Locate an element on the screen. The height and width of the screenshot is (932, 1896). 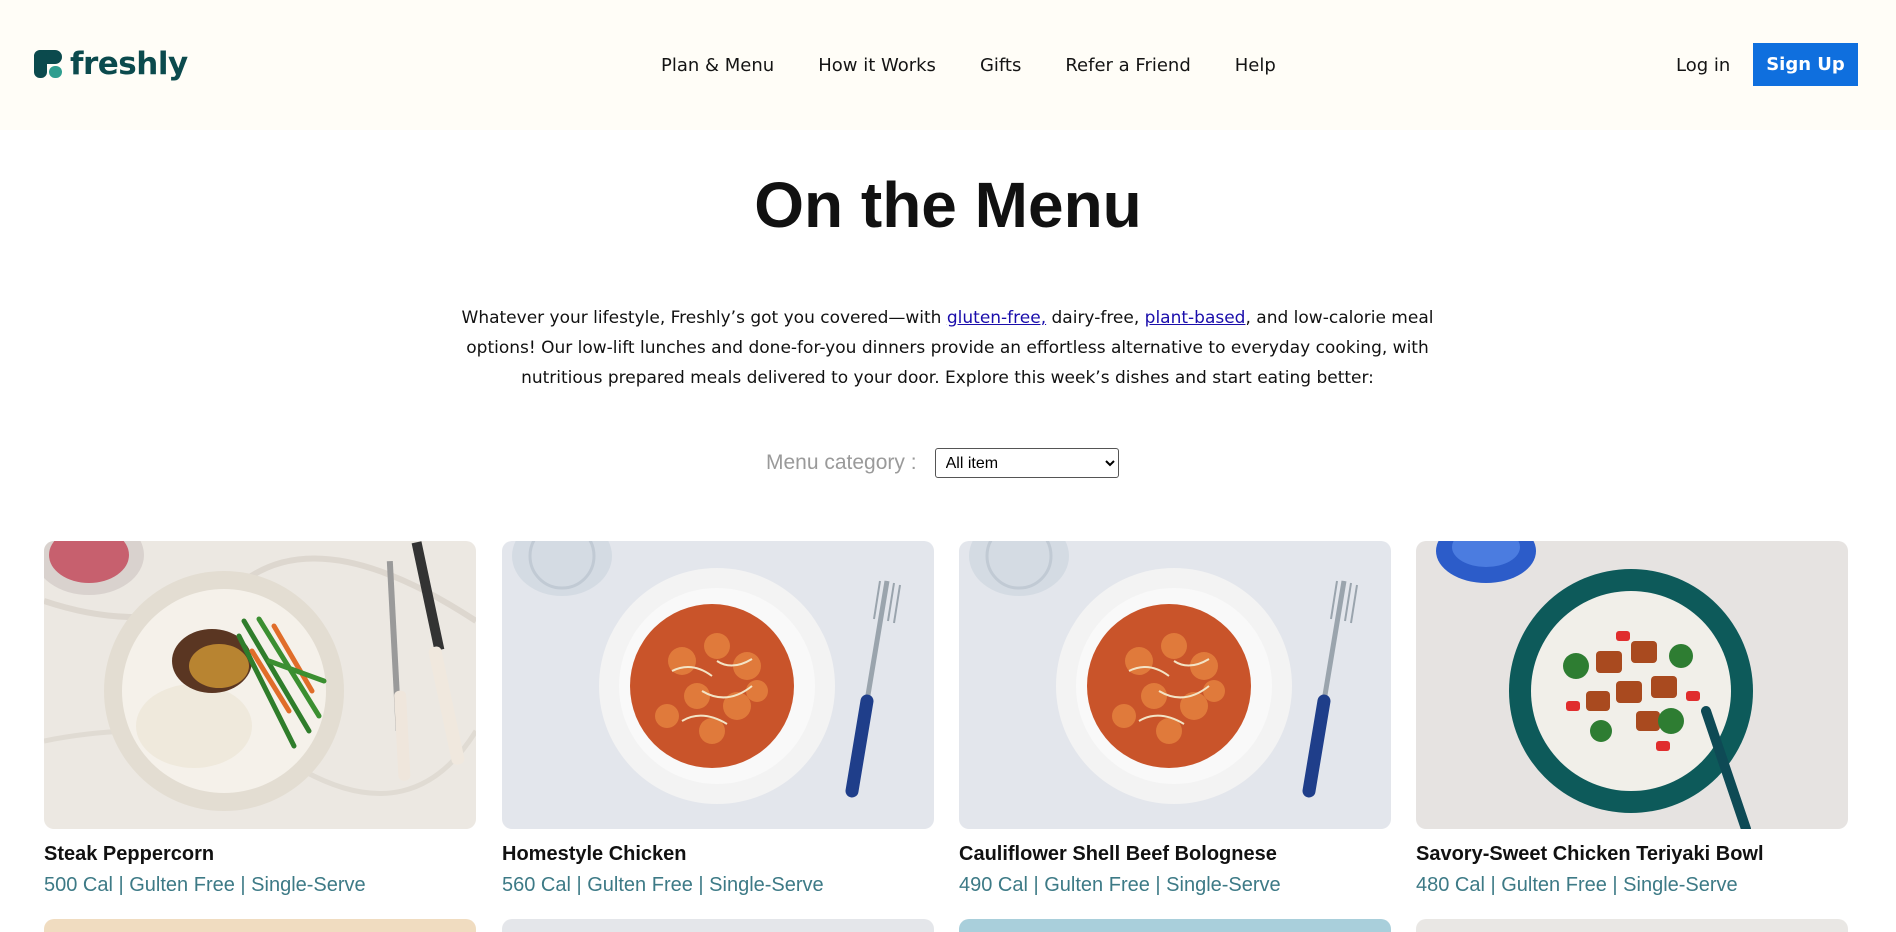
teriyaki-bowl-image is located at coordinates (1632, 685).